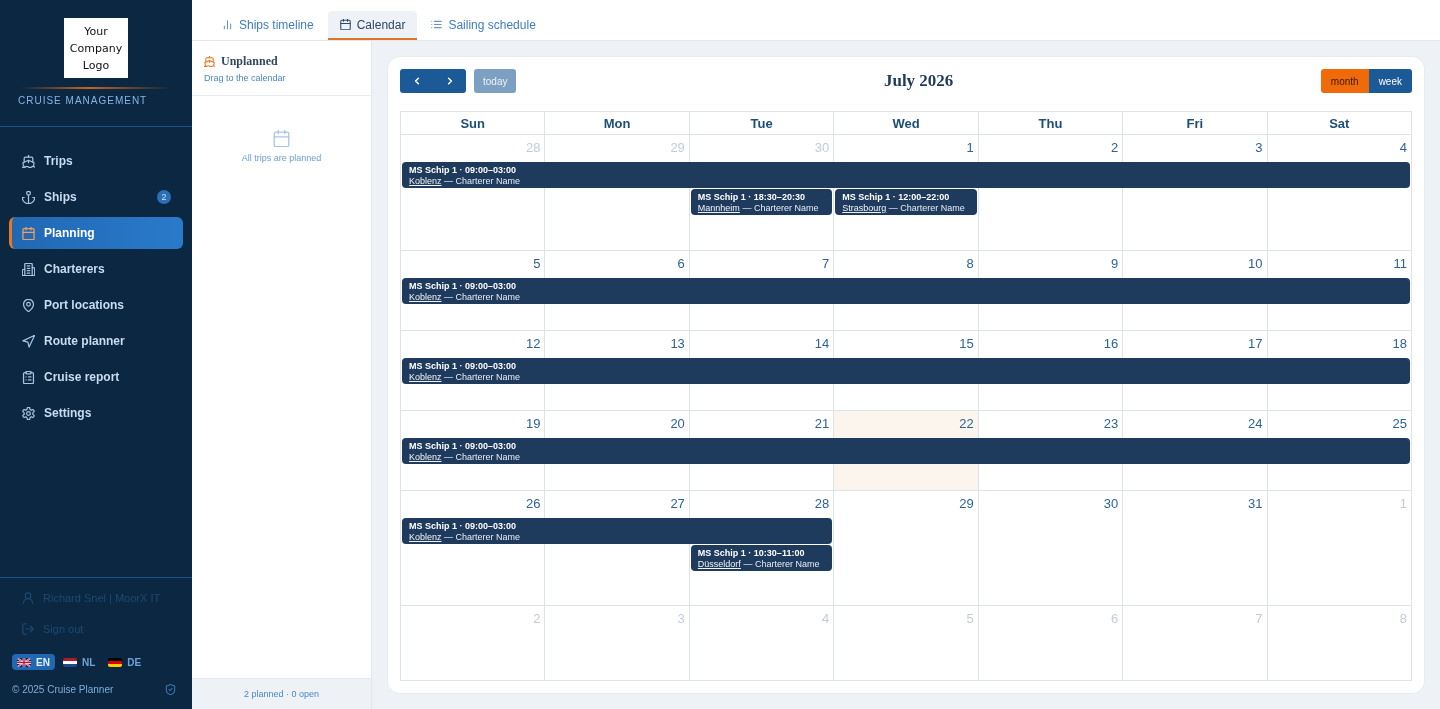 This screenshot has width=1440, height=709. Describe the element at coordinates (1111, 343) in the screenshot. I see `day-number: 16` at that location.